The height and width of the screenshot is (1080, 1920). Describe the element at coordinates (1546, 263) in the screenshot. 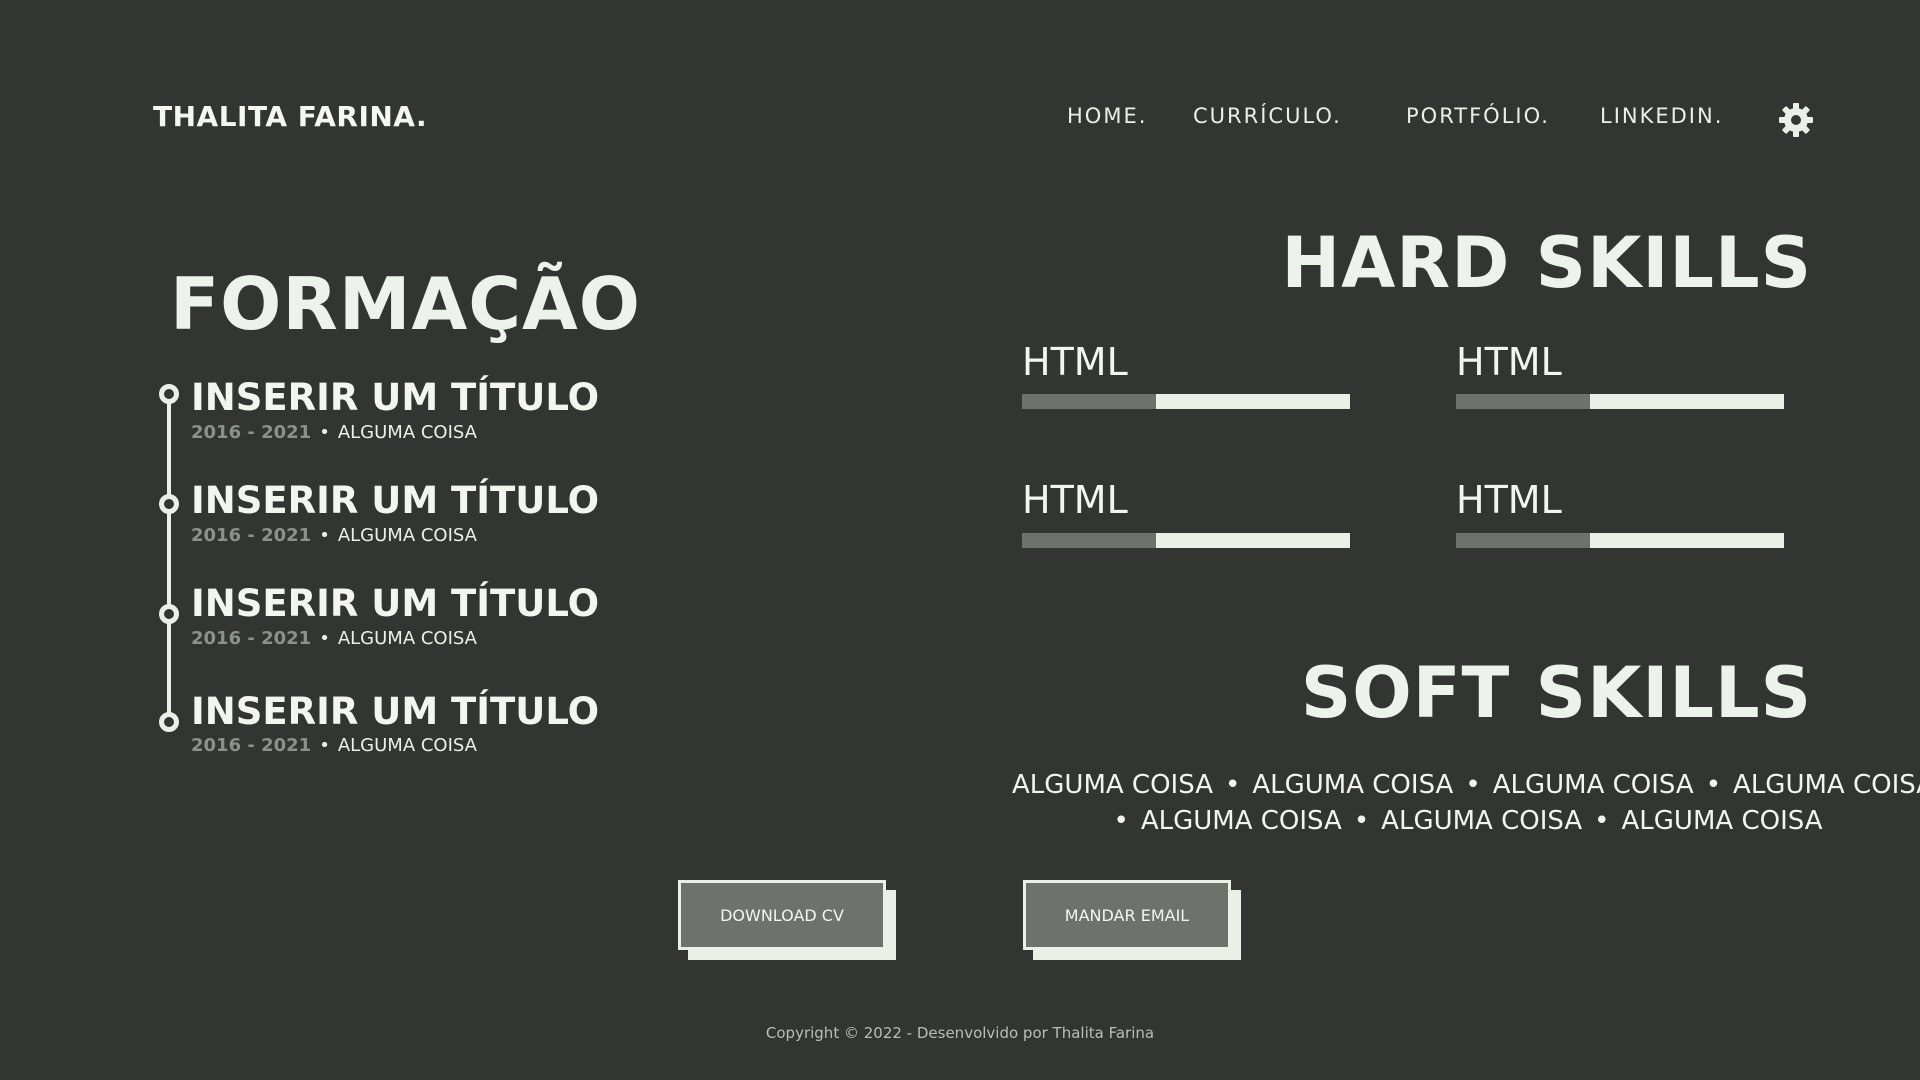

I see `hard-skills-title: HARD SKILLS` at that location.